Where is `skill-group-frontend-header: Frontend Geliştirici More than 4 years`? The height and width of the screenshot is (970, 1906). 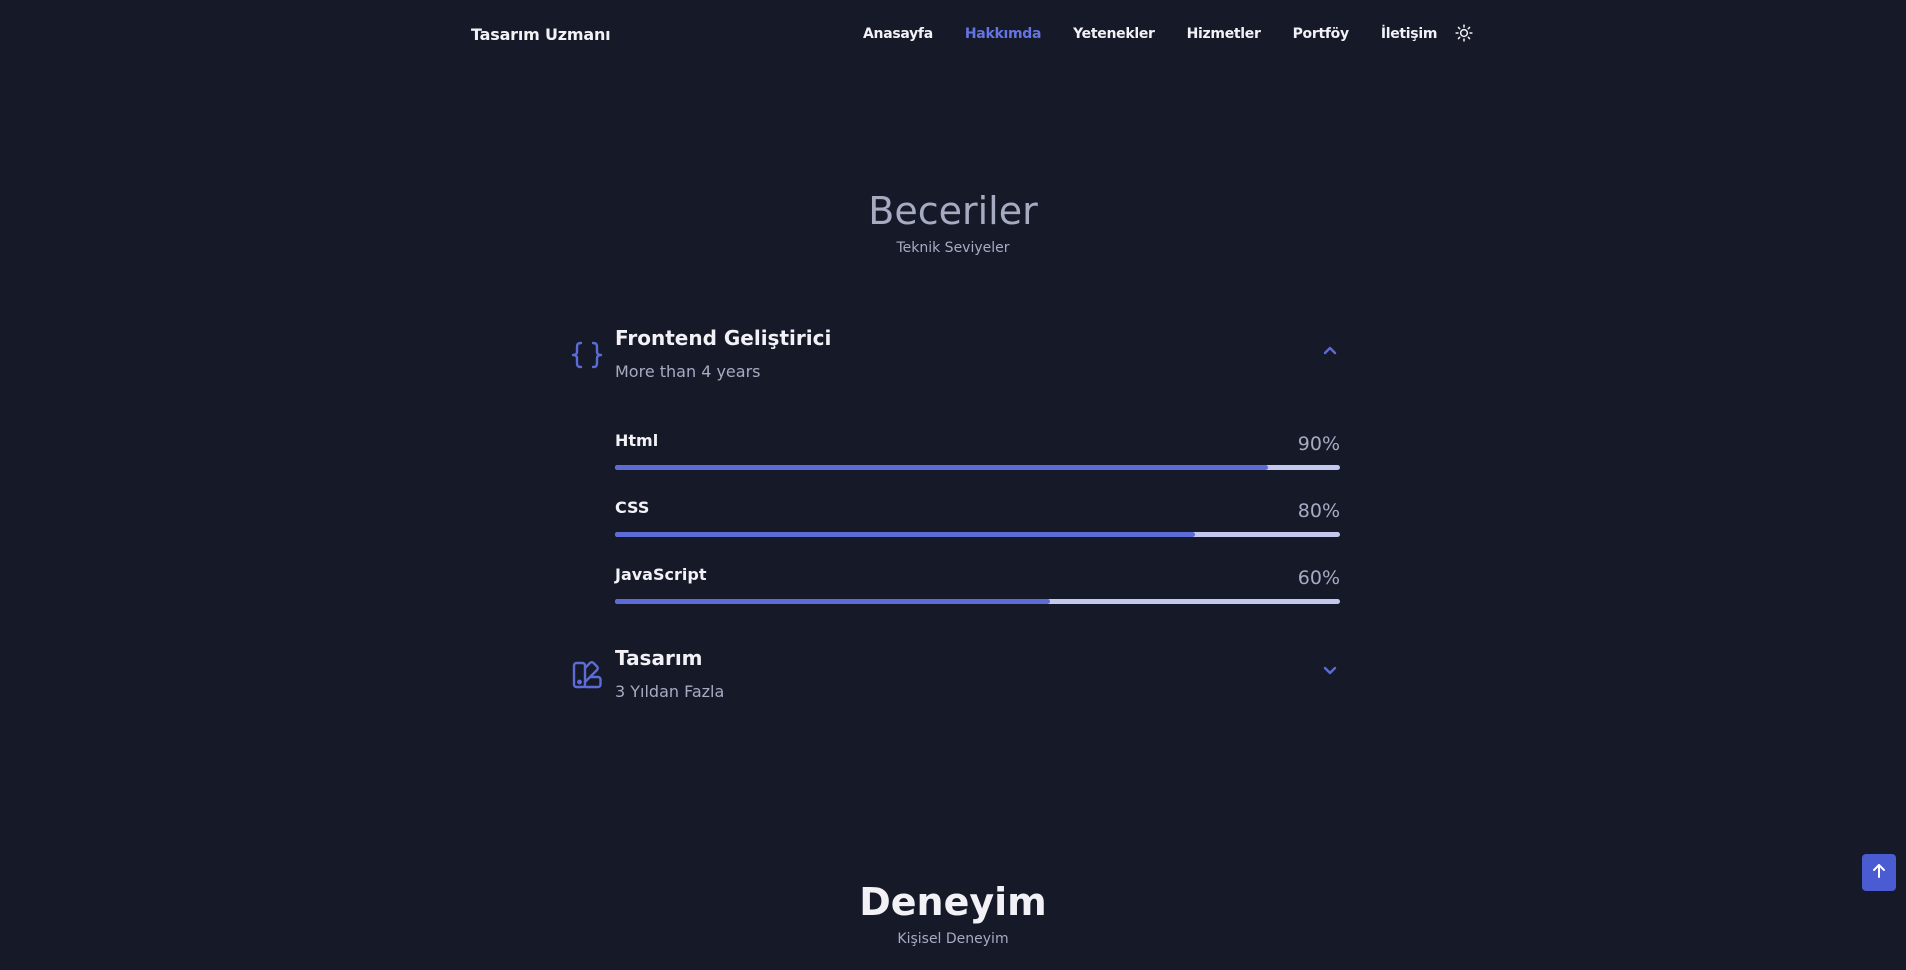 skill-group-frontend-header: Frontend Geliştirici More than 4 years is located at coordinates (955, 356).